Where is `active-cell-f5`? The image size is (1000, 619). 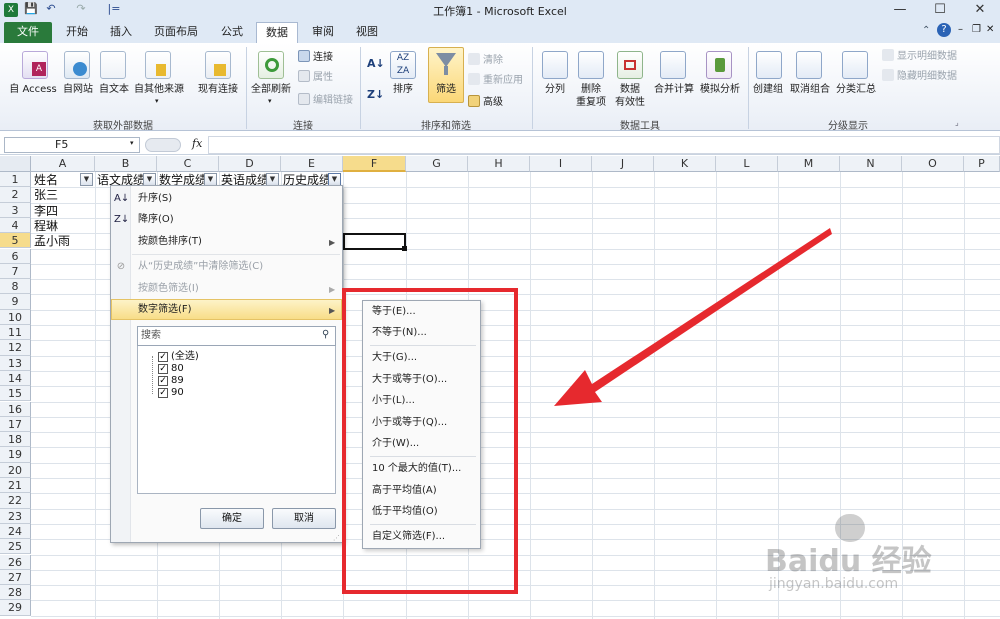
active-cell-f5 is located at coordinates (374, 241).